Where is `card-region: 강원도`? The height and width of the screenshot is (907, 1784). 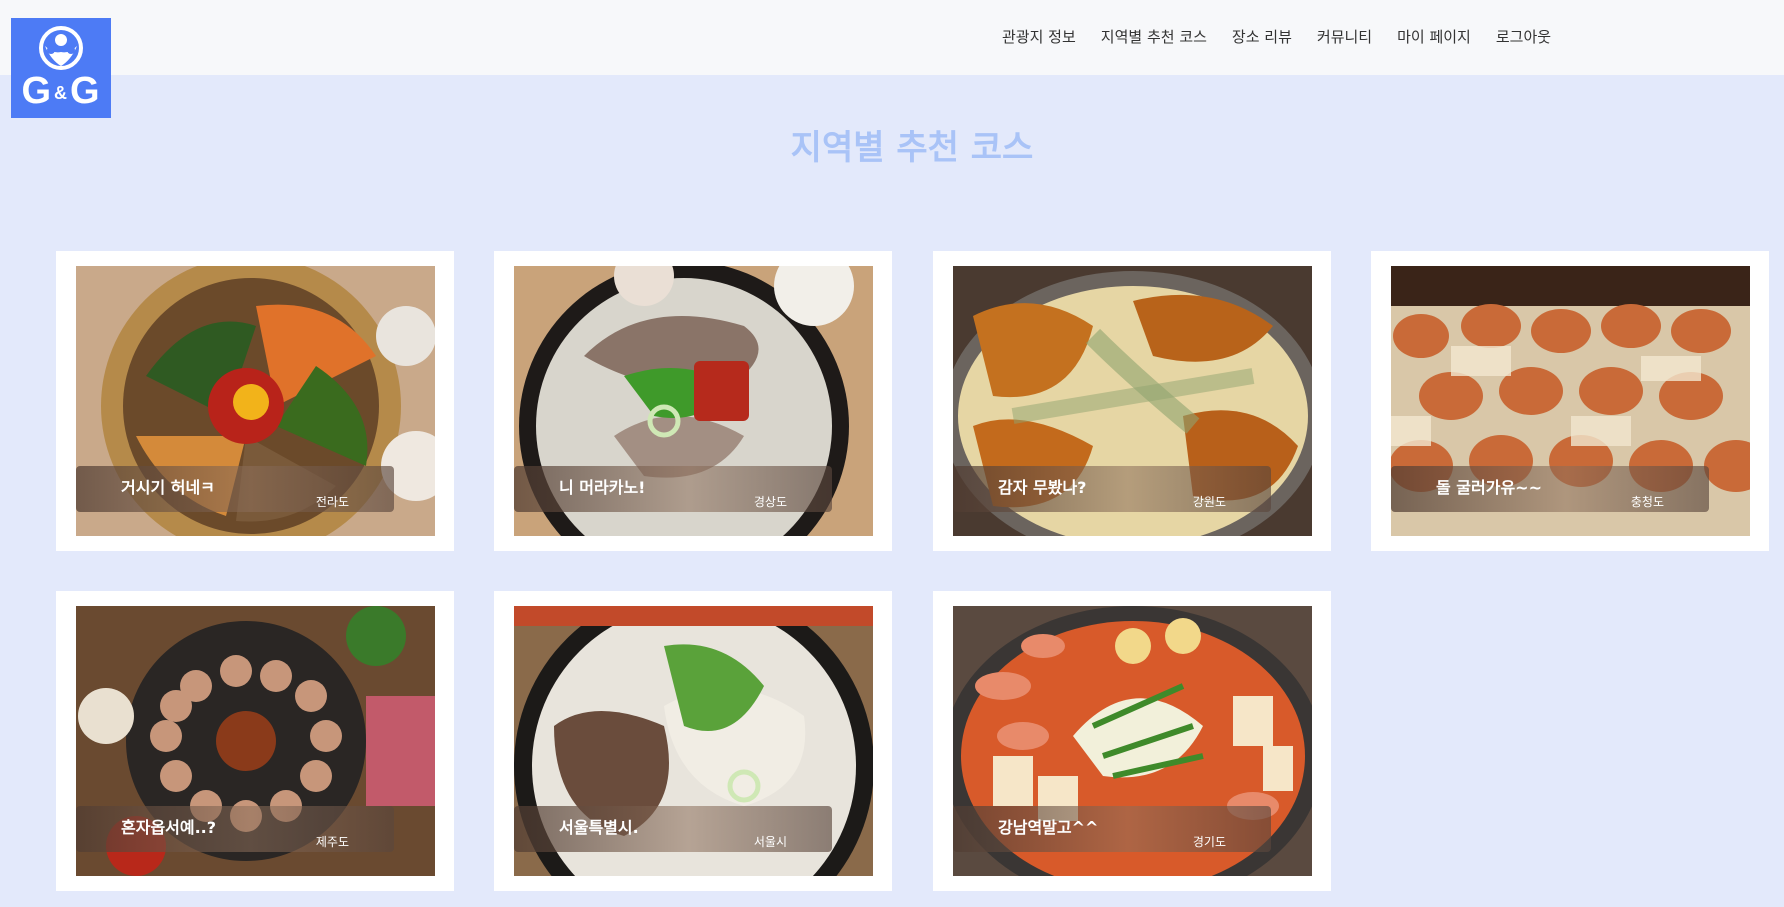 card-region: 강원도 is located at coordinates (1209, 502).